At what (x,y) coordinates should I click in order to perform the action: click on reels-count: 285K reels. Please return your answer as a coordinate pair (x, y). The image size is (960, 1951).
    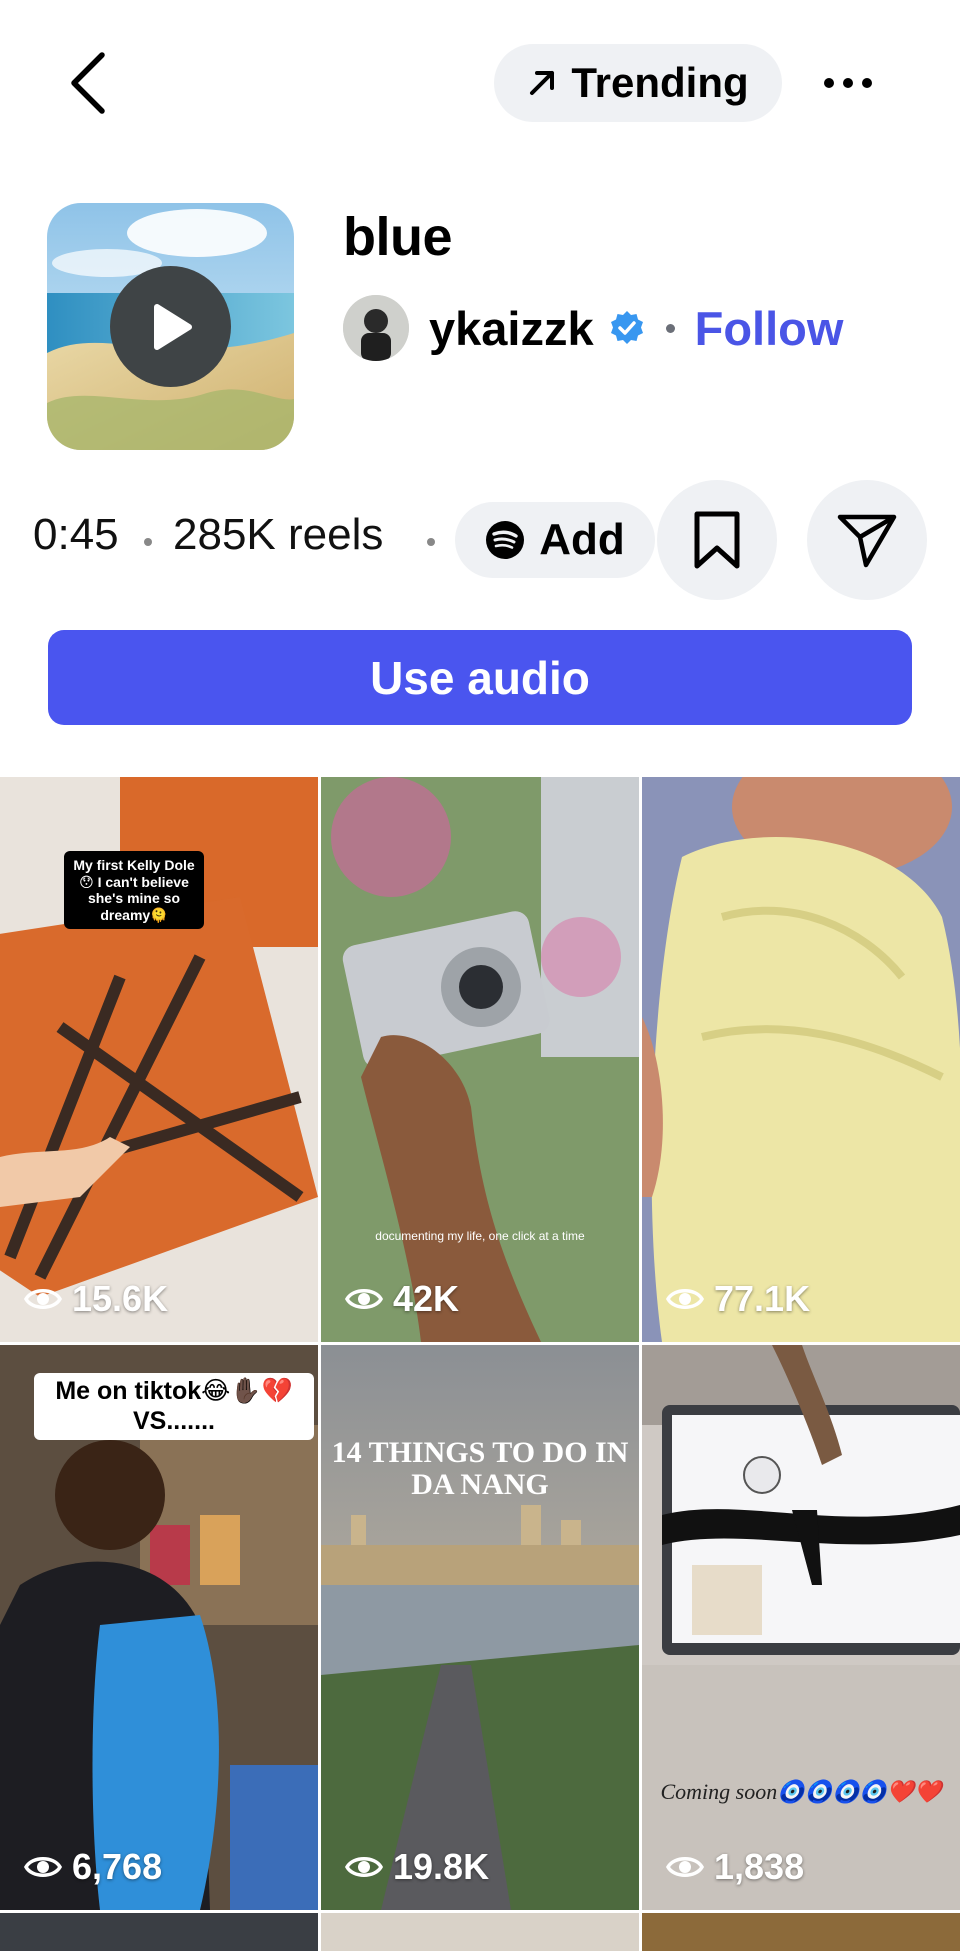
    Looking at the image, I should click on (278, 534).